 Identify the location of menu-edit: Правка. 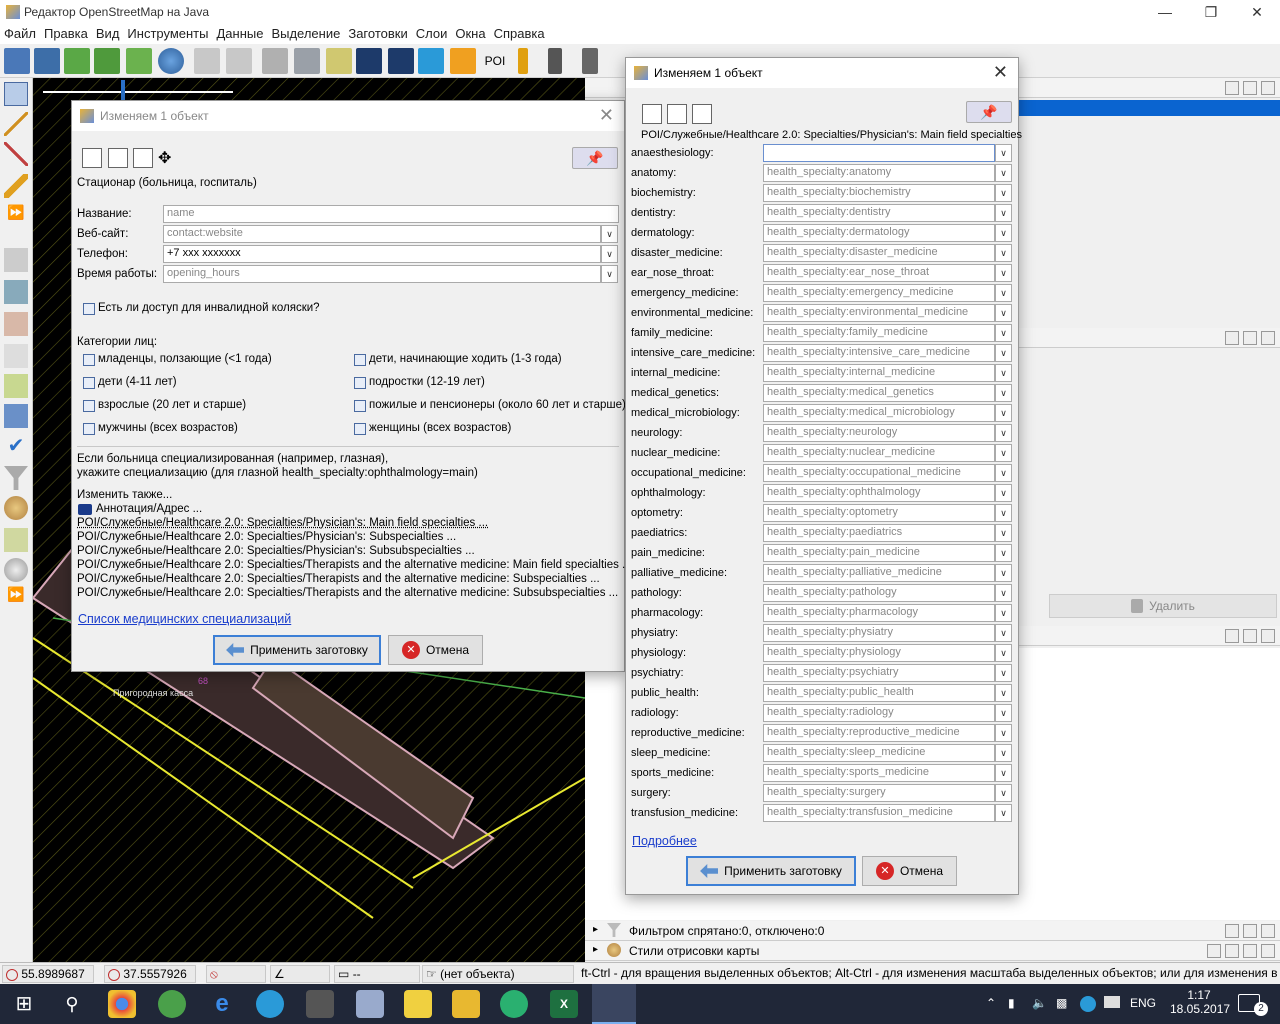
(66, 33).